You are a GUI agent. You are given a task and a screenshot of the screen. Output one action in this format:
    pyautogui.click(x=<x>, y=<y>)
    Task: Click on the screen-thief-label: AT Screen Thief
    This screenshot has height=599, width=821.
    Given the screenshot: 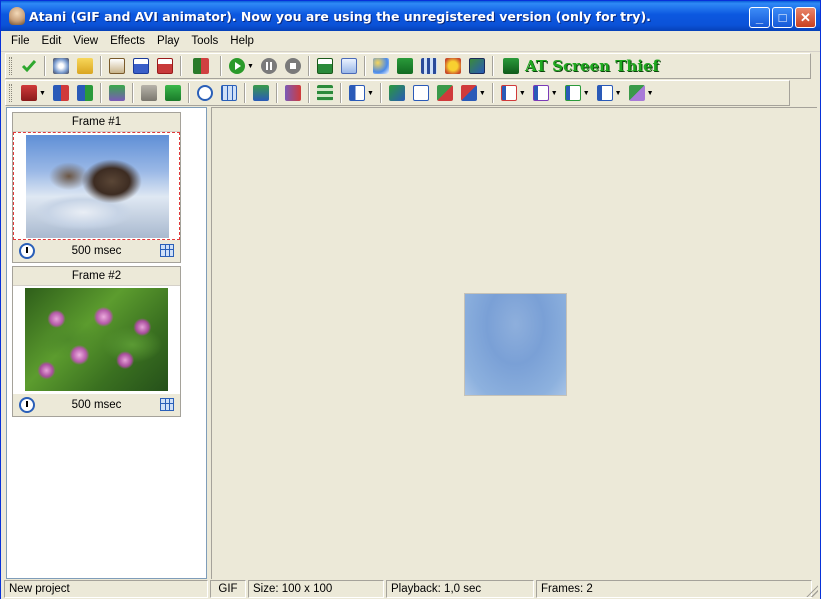 What is the action you would take?
    pyautogui.click(x=591, y=66)
    